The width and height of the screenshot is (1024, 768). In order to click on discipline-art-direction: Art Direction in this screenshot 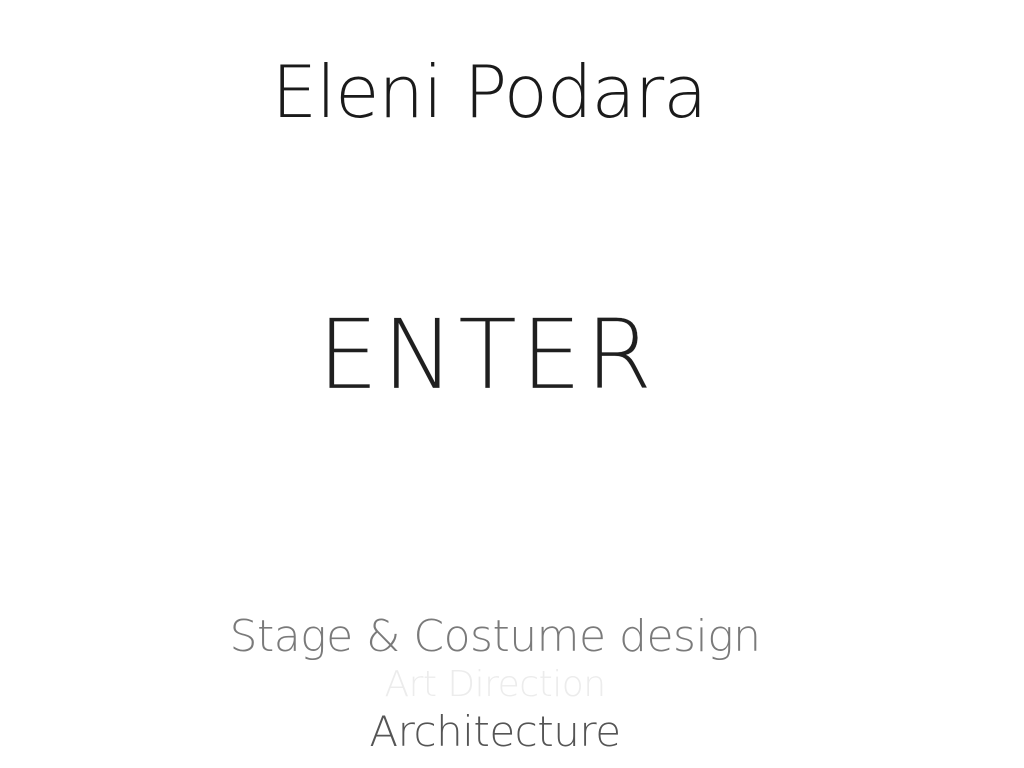, I will do `click(495, 684)`.